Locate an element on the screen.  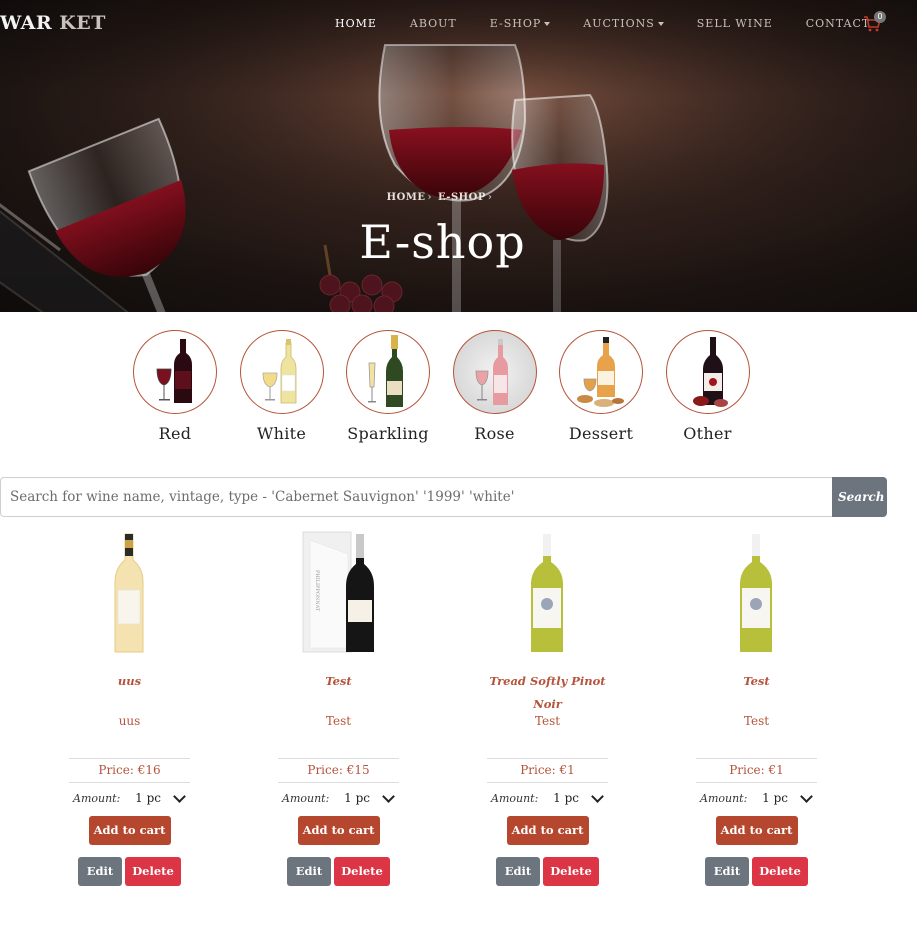
category-white: White is located at coordinates (281, 386).